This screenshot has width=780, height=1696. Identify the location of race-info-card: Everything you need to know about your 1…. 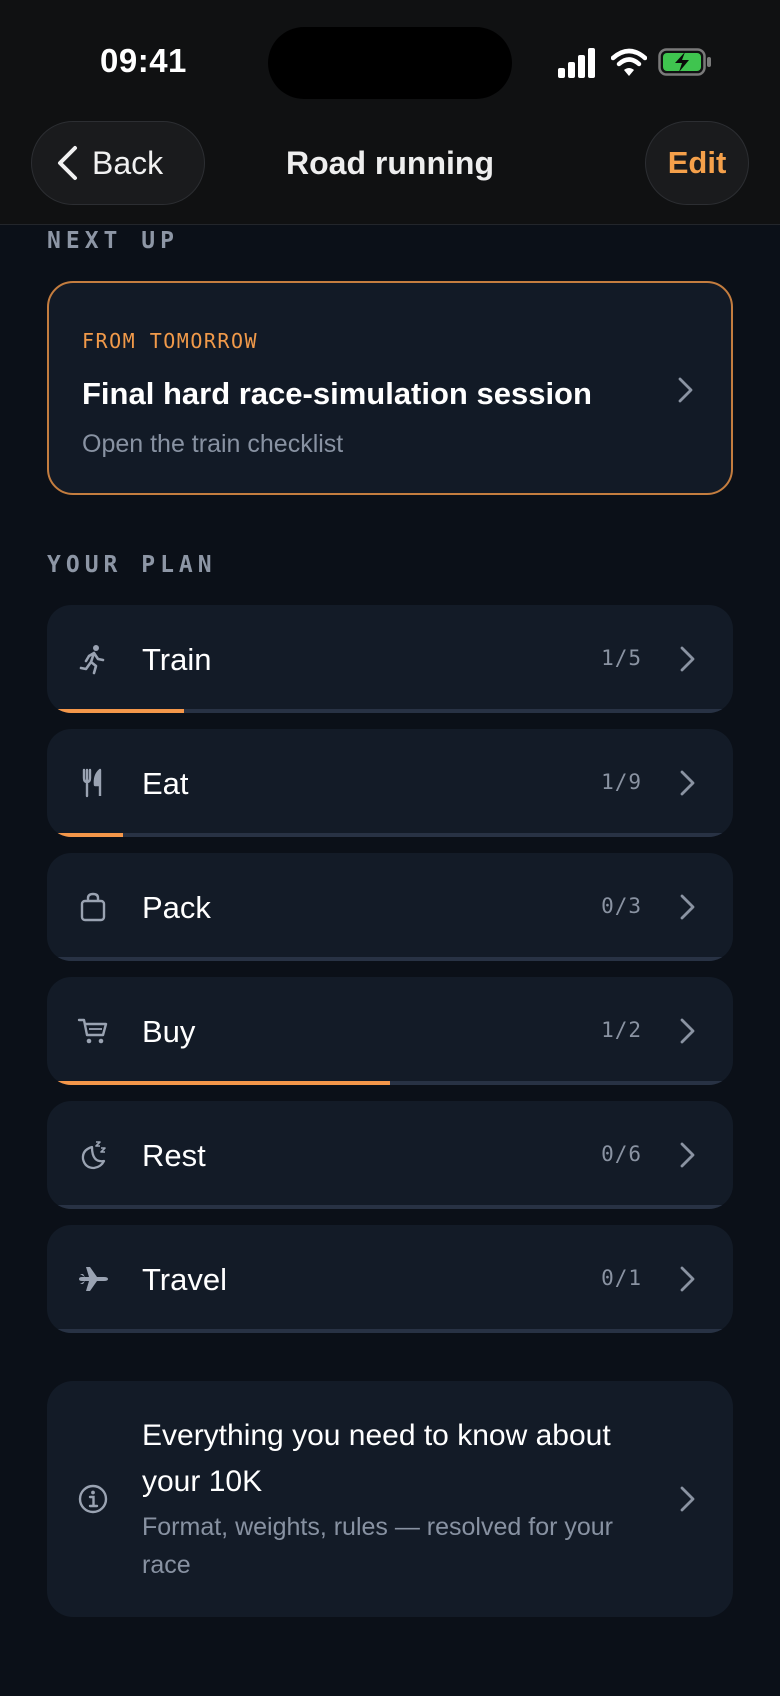
(390, 1499).